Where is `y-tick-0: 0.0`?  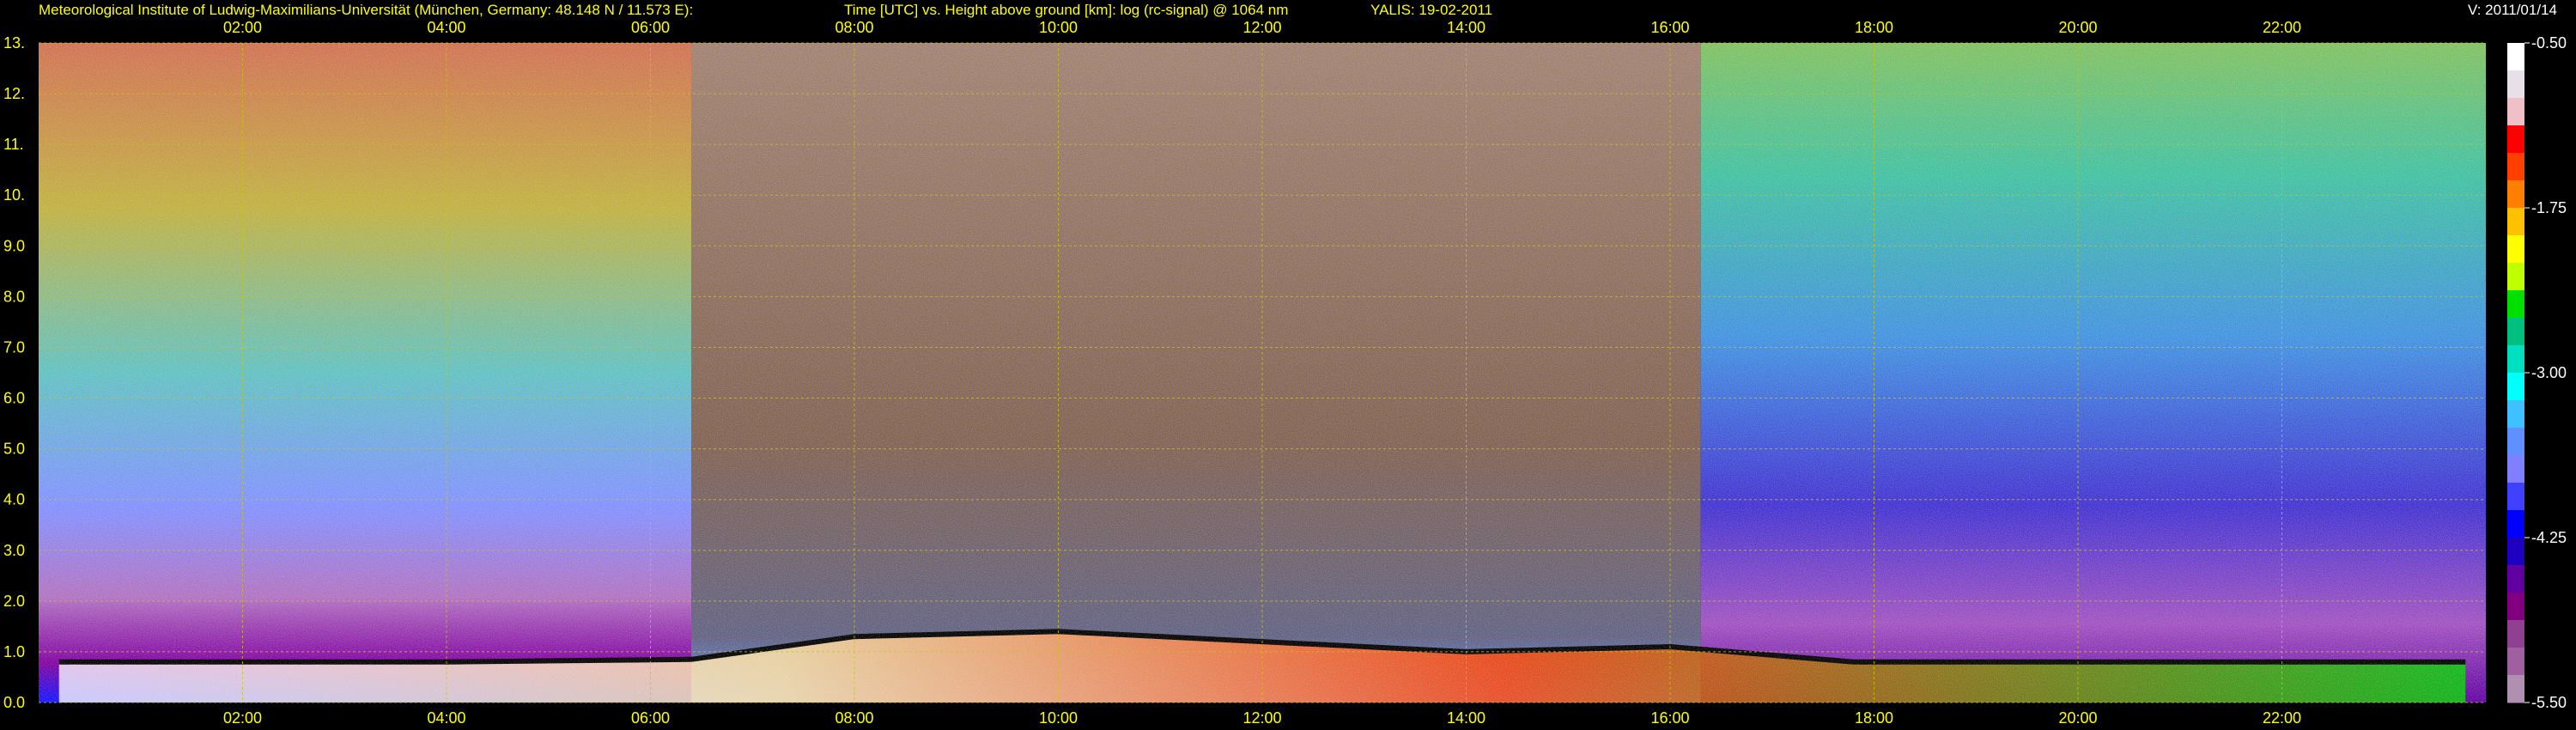 y-tick-0: 0.0 is located at coordinates (14, 702).